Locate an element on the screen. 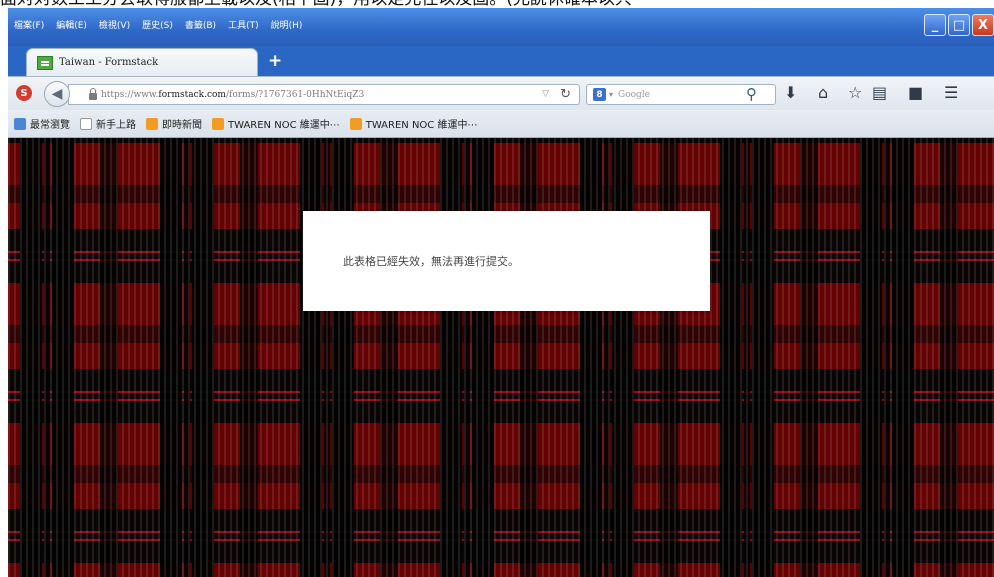 This screenshot has width=994, height=577. download-icon: ⬇ is located at coordinates (790, 93).